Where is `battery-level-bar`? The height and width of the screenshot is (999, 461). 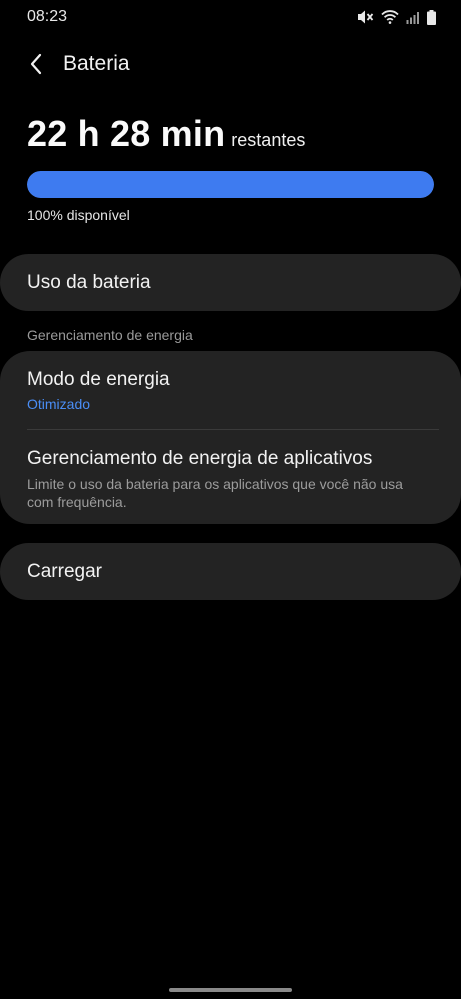
battery-level-bar is located at coordinates (230, 184).